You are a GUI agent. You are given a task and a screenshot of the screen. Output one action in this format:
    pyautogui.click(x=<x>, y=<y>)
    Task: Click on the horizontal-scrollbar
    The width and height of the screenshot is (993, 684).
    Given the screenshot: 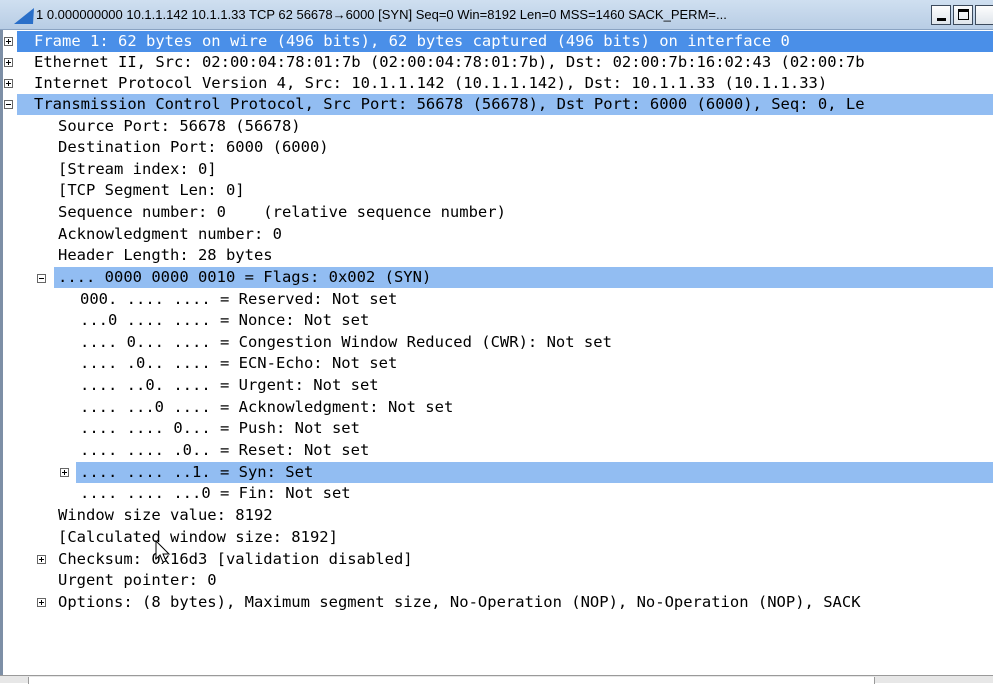 What is the action you would take?
    pyautogui.click(x=496, y=679)
    